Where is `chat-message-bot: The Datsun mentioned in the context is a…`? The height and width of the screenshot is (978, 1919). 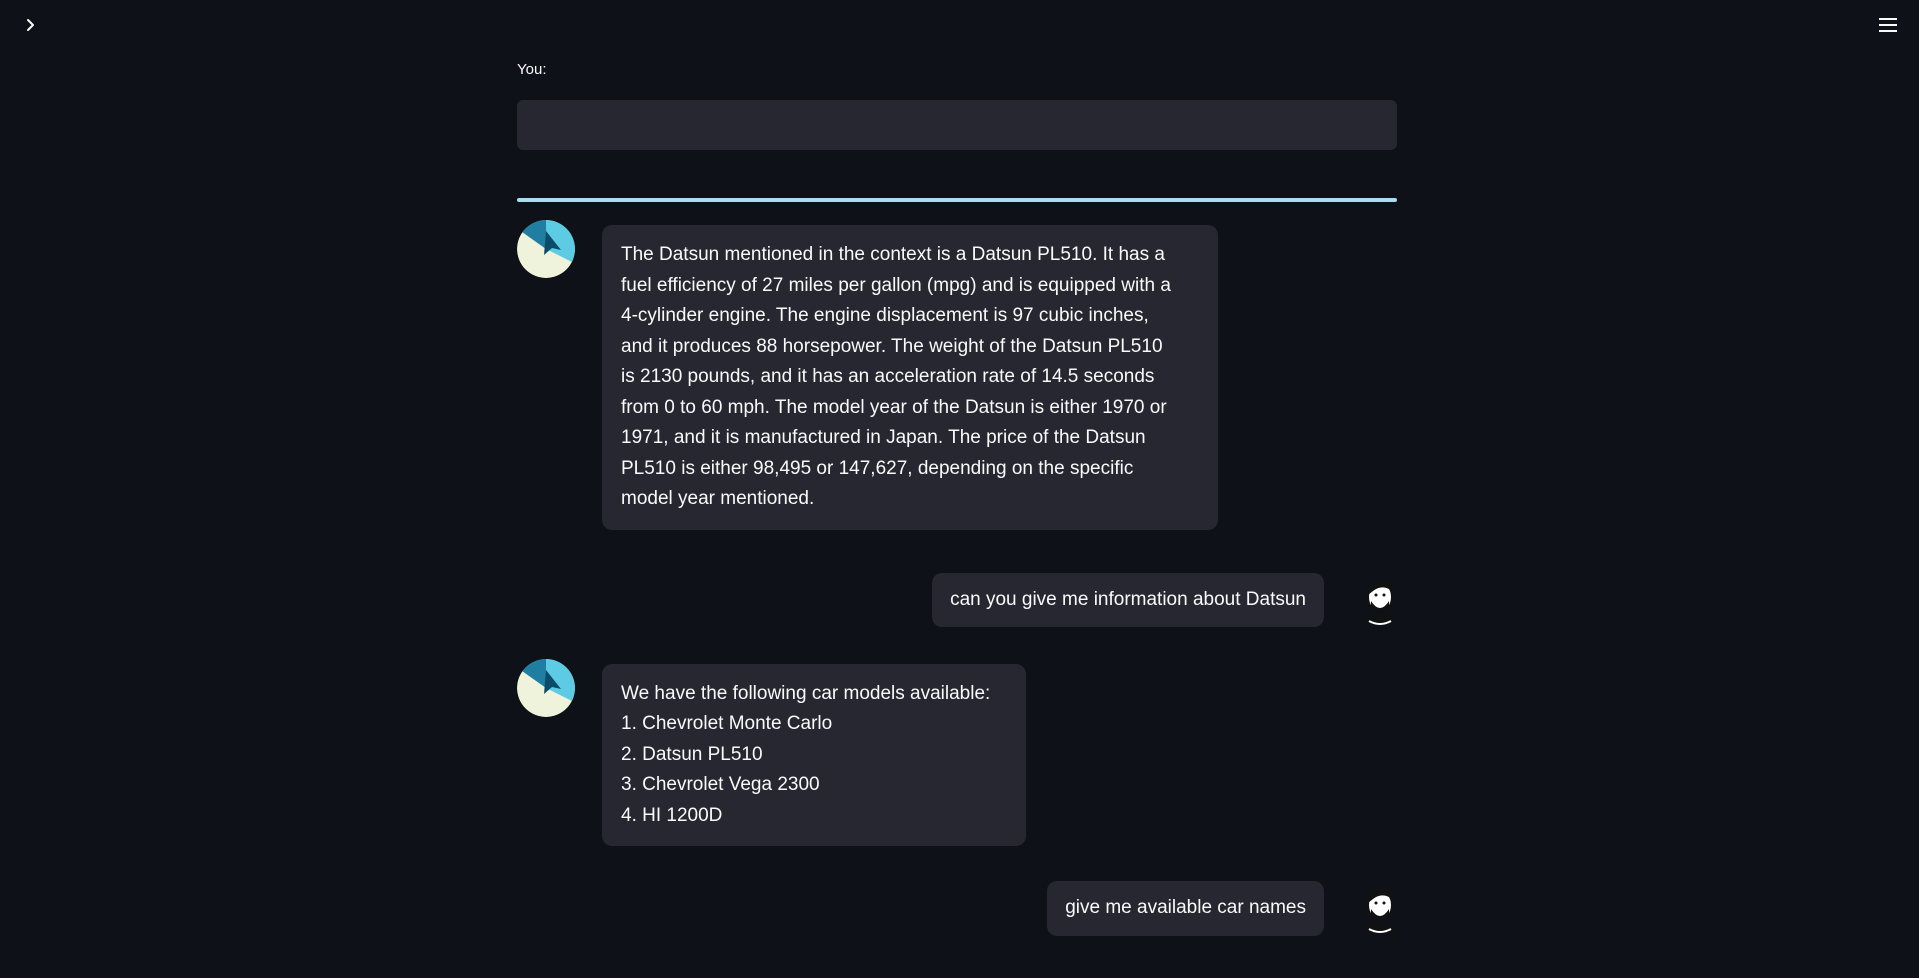 chat-message-bot: The Datsun mentioned in the context is a… is located at coordinates (957, 375).